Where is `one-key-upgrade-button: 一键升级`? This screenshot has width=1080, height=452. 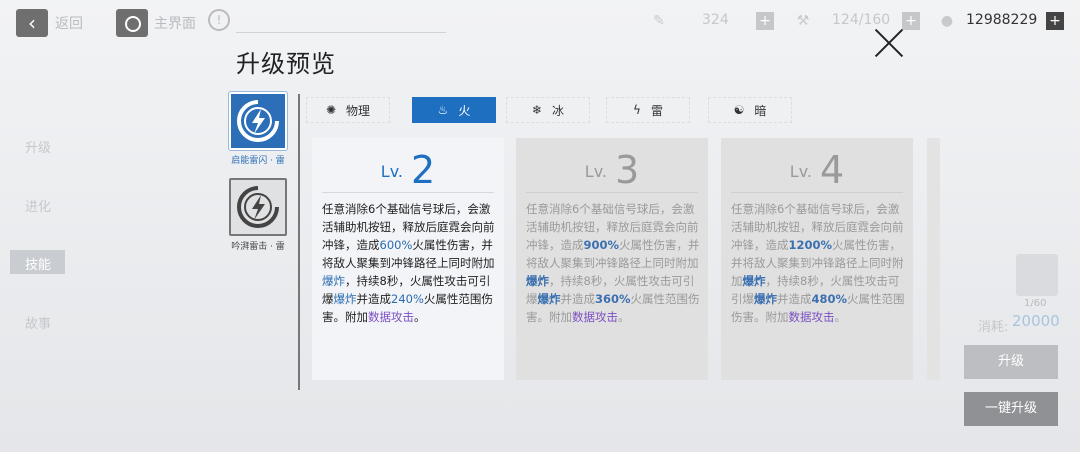 one-key-upgrade-button: 一键升级 is located at coordinates (1011, 409).